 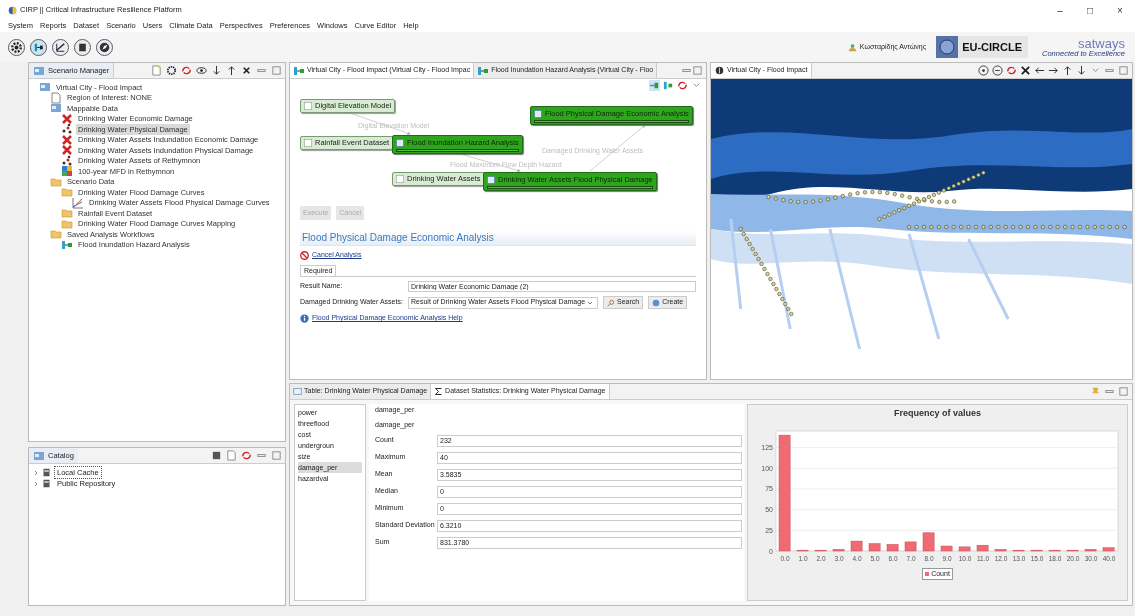 I want to click on brand-logo: satways, so click(x=1101, y=43).